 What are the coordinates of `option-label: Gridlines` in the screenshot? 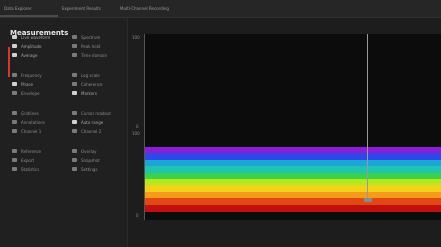 It's located at (30, 113).